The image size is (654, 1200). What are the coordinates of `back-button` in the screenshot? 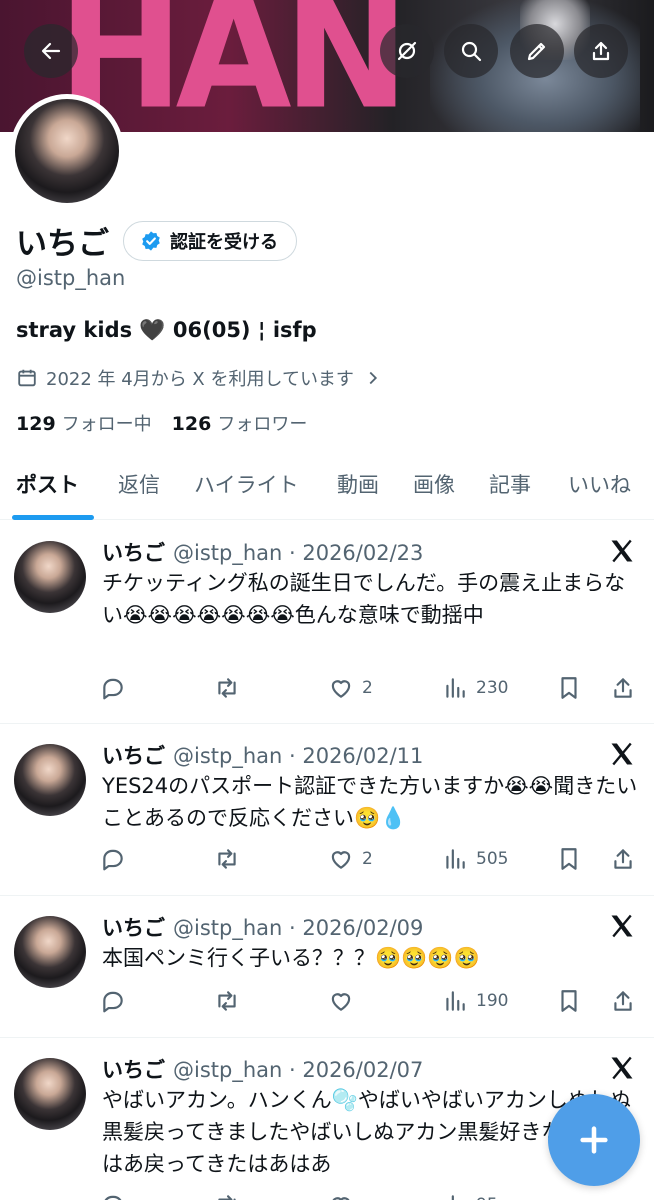 It's located at (51, 51).